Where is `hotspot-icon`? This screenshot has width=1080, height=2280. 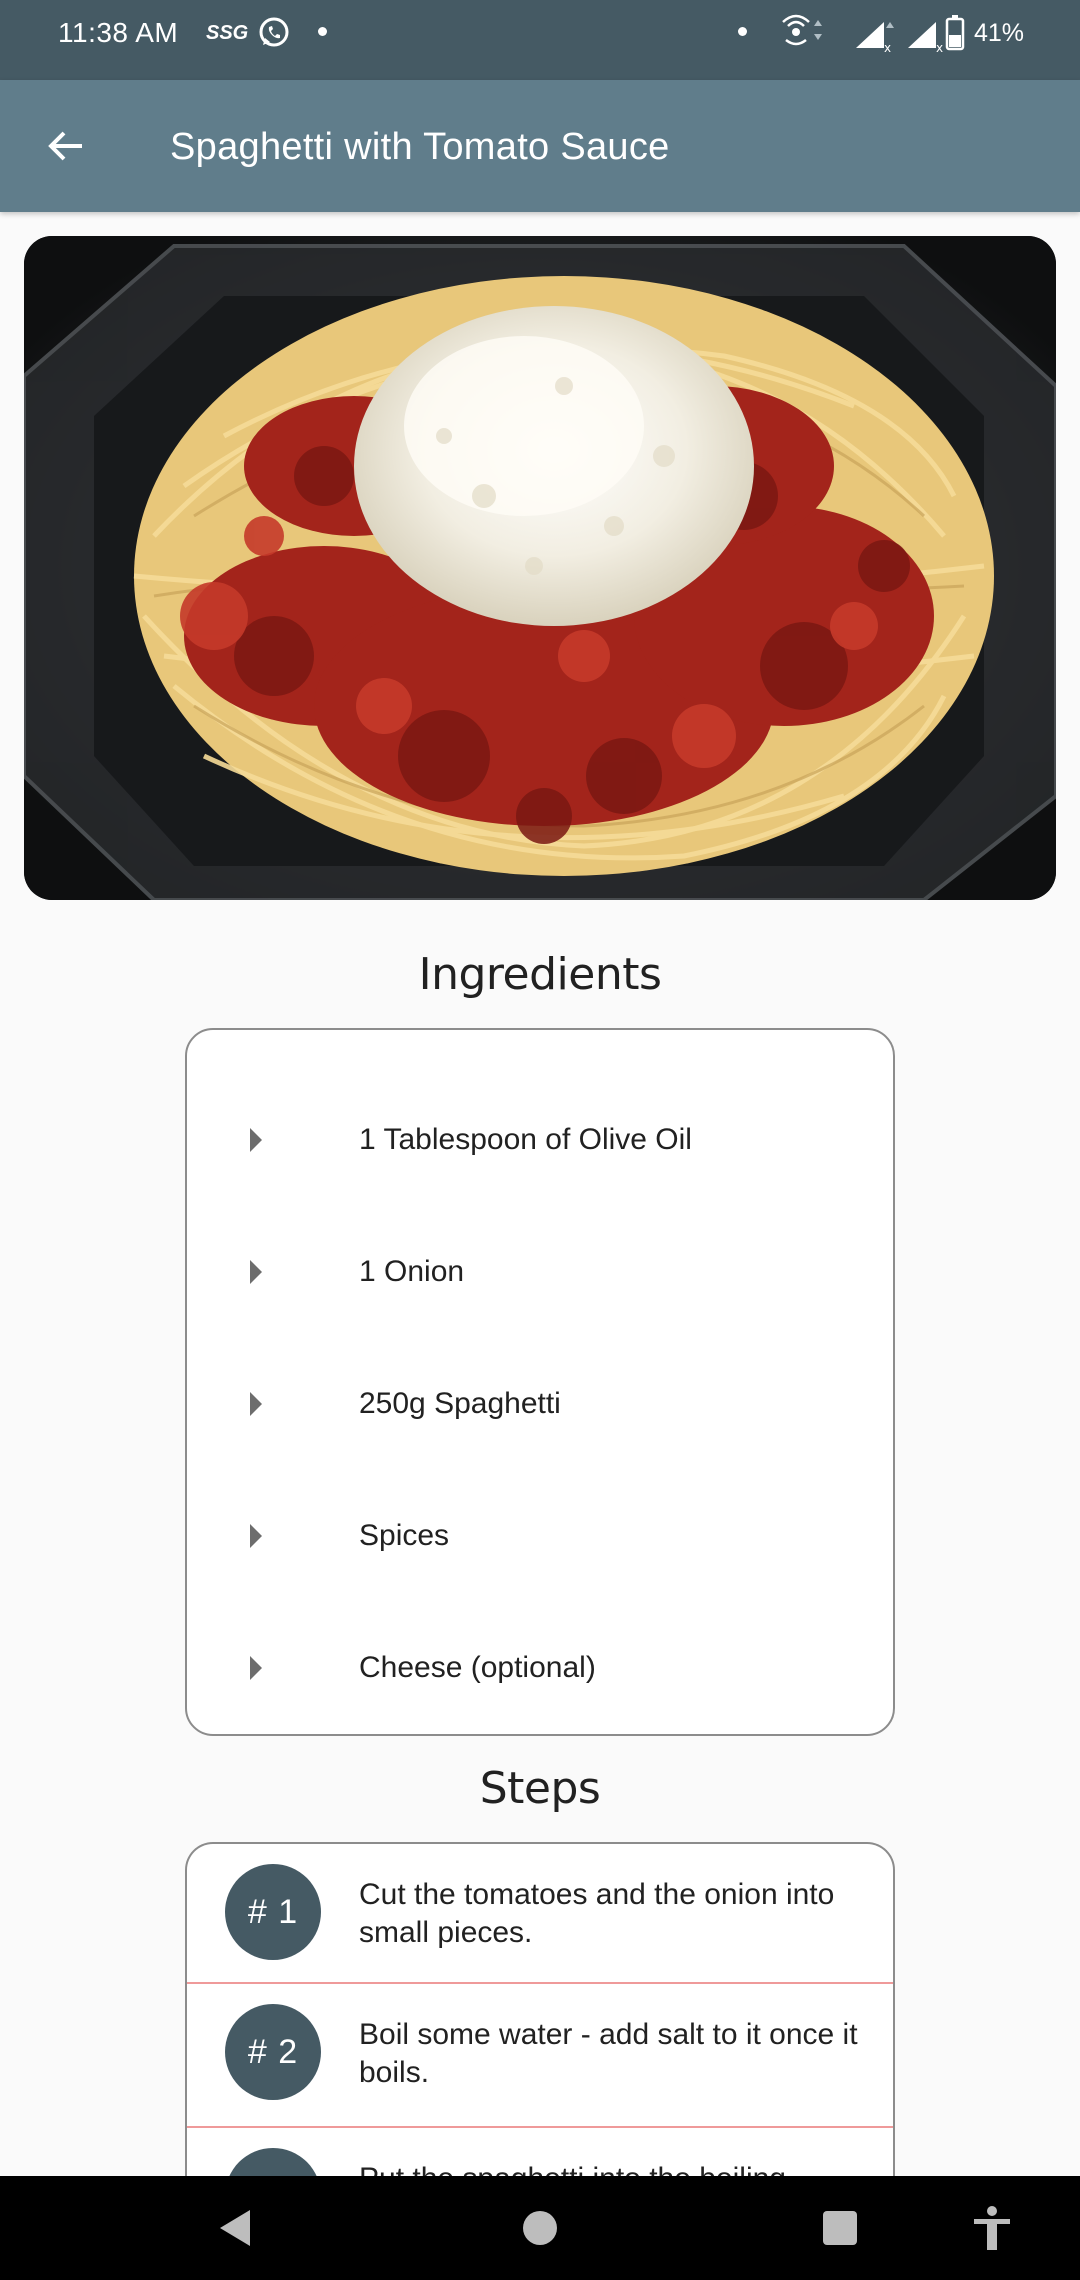
hotspot-icon is located at coordinates (802, 30).